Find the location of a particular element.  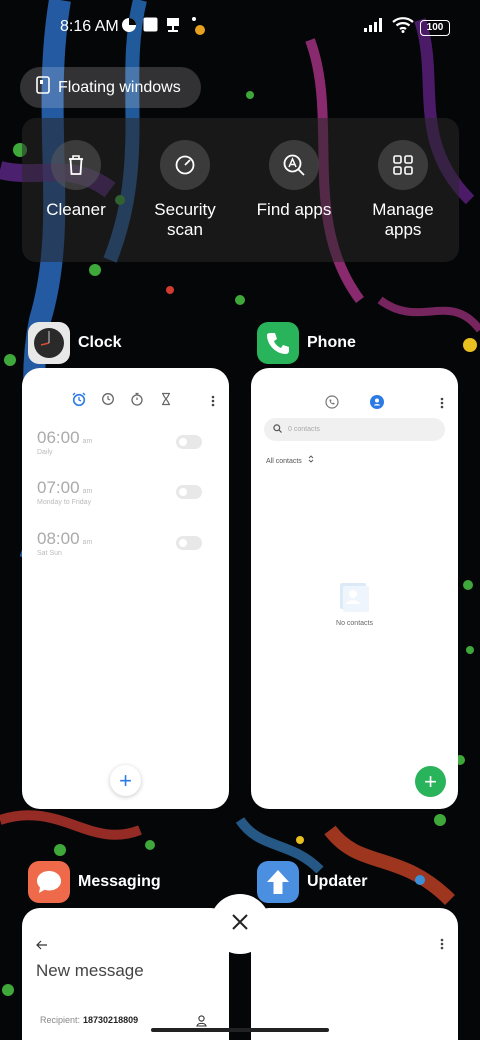

alarm-repeat: Sat Sun is located at coordinates (49, 553).